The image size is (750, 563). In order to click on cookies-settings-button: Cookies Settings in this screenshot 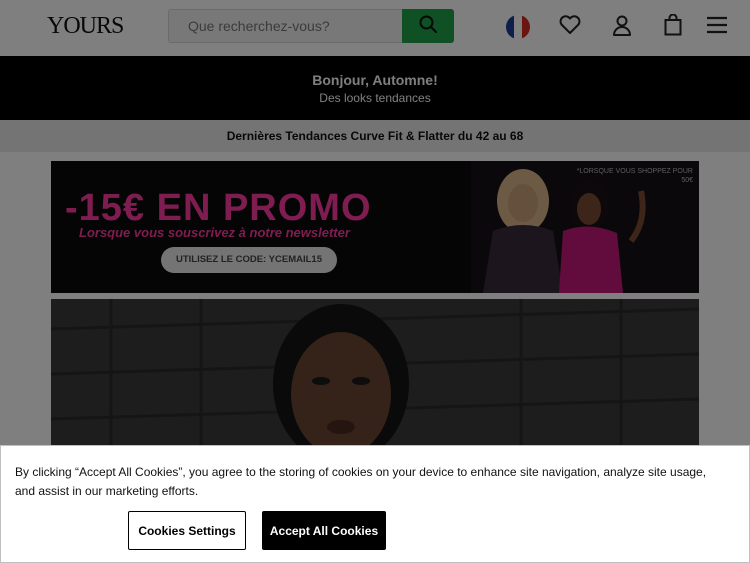, I will do `click(187, 530)`.